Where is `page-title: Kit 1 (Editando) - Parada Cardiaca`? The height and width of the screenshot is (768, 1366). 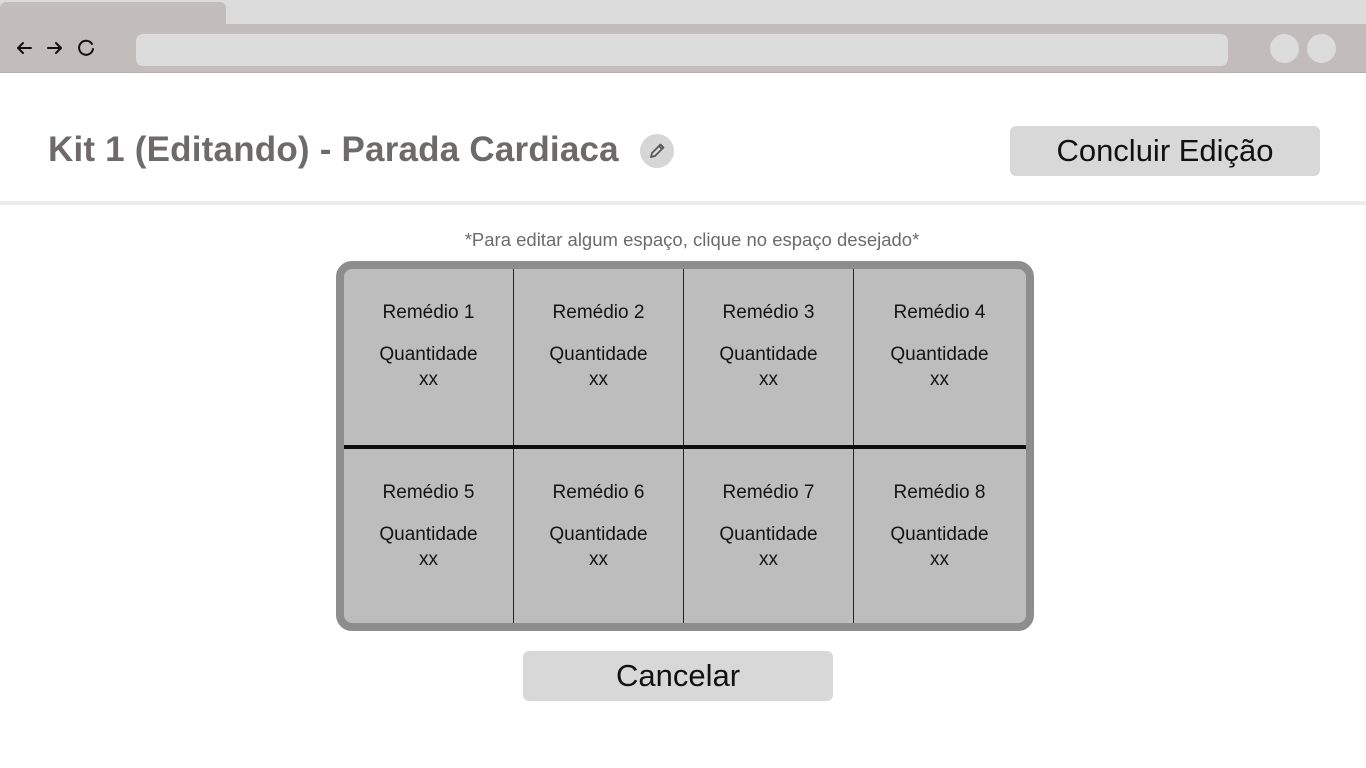
page-title: Kit 1 (Editando) - Parada Cardiaca is located at coordinates (333, 149).